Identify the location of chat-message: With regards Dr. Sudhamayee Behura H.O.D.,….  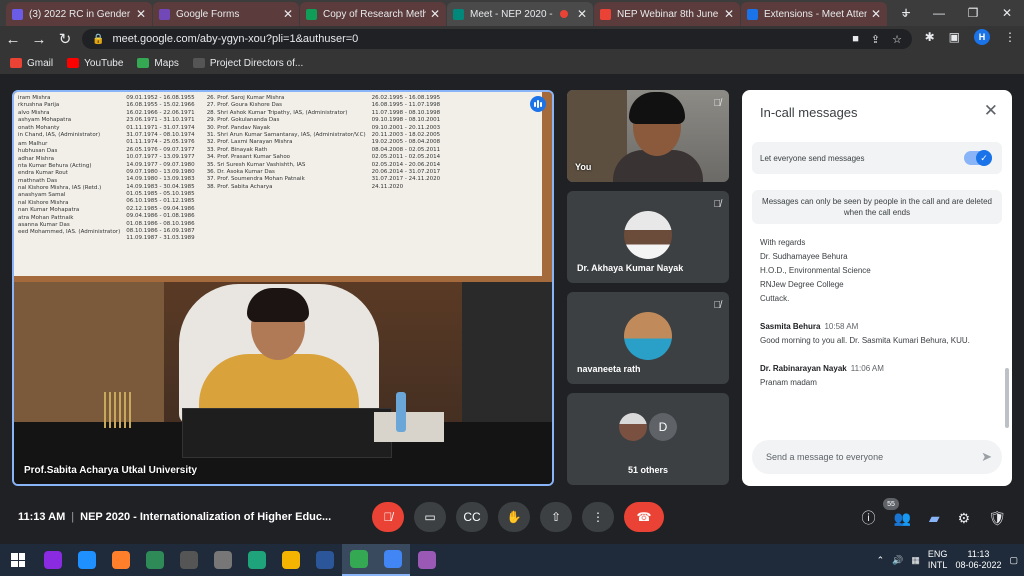
(877, 271).